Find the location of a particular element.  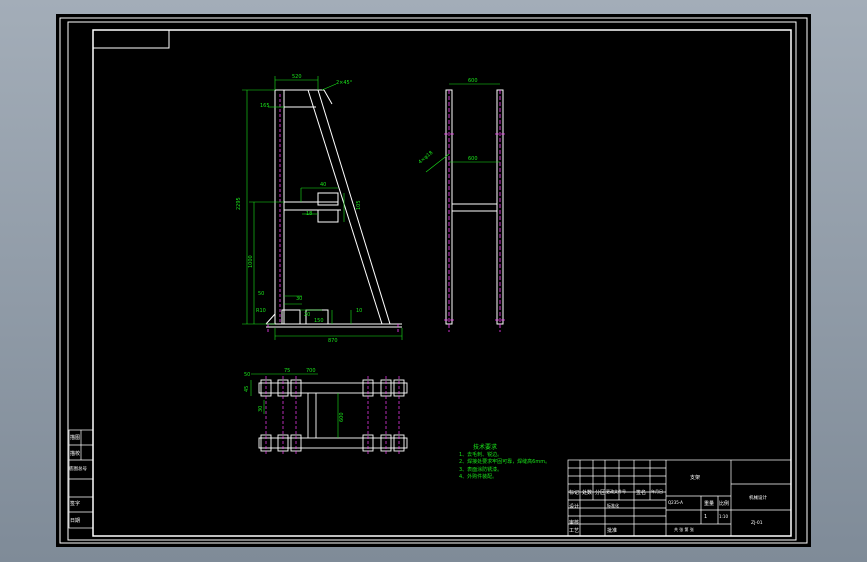

front-dim-mid-a: 40 is located at coordinates (323, 185).